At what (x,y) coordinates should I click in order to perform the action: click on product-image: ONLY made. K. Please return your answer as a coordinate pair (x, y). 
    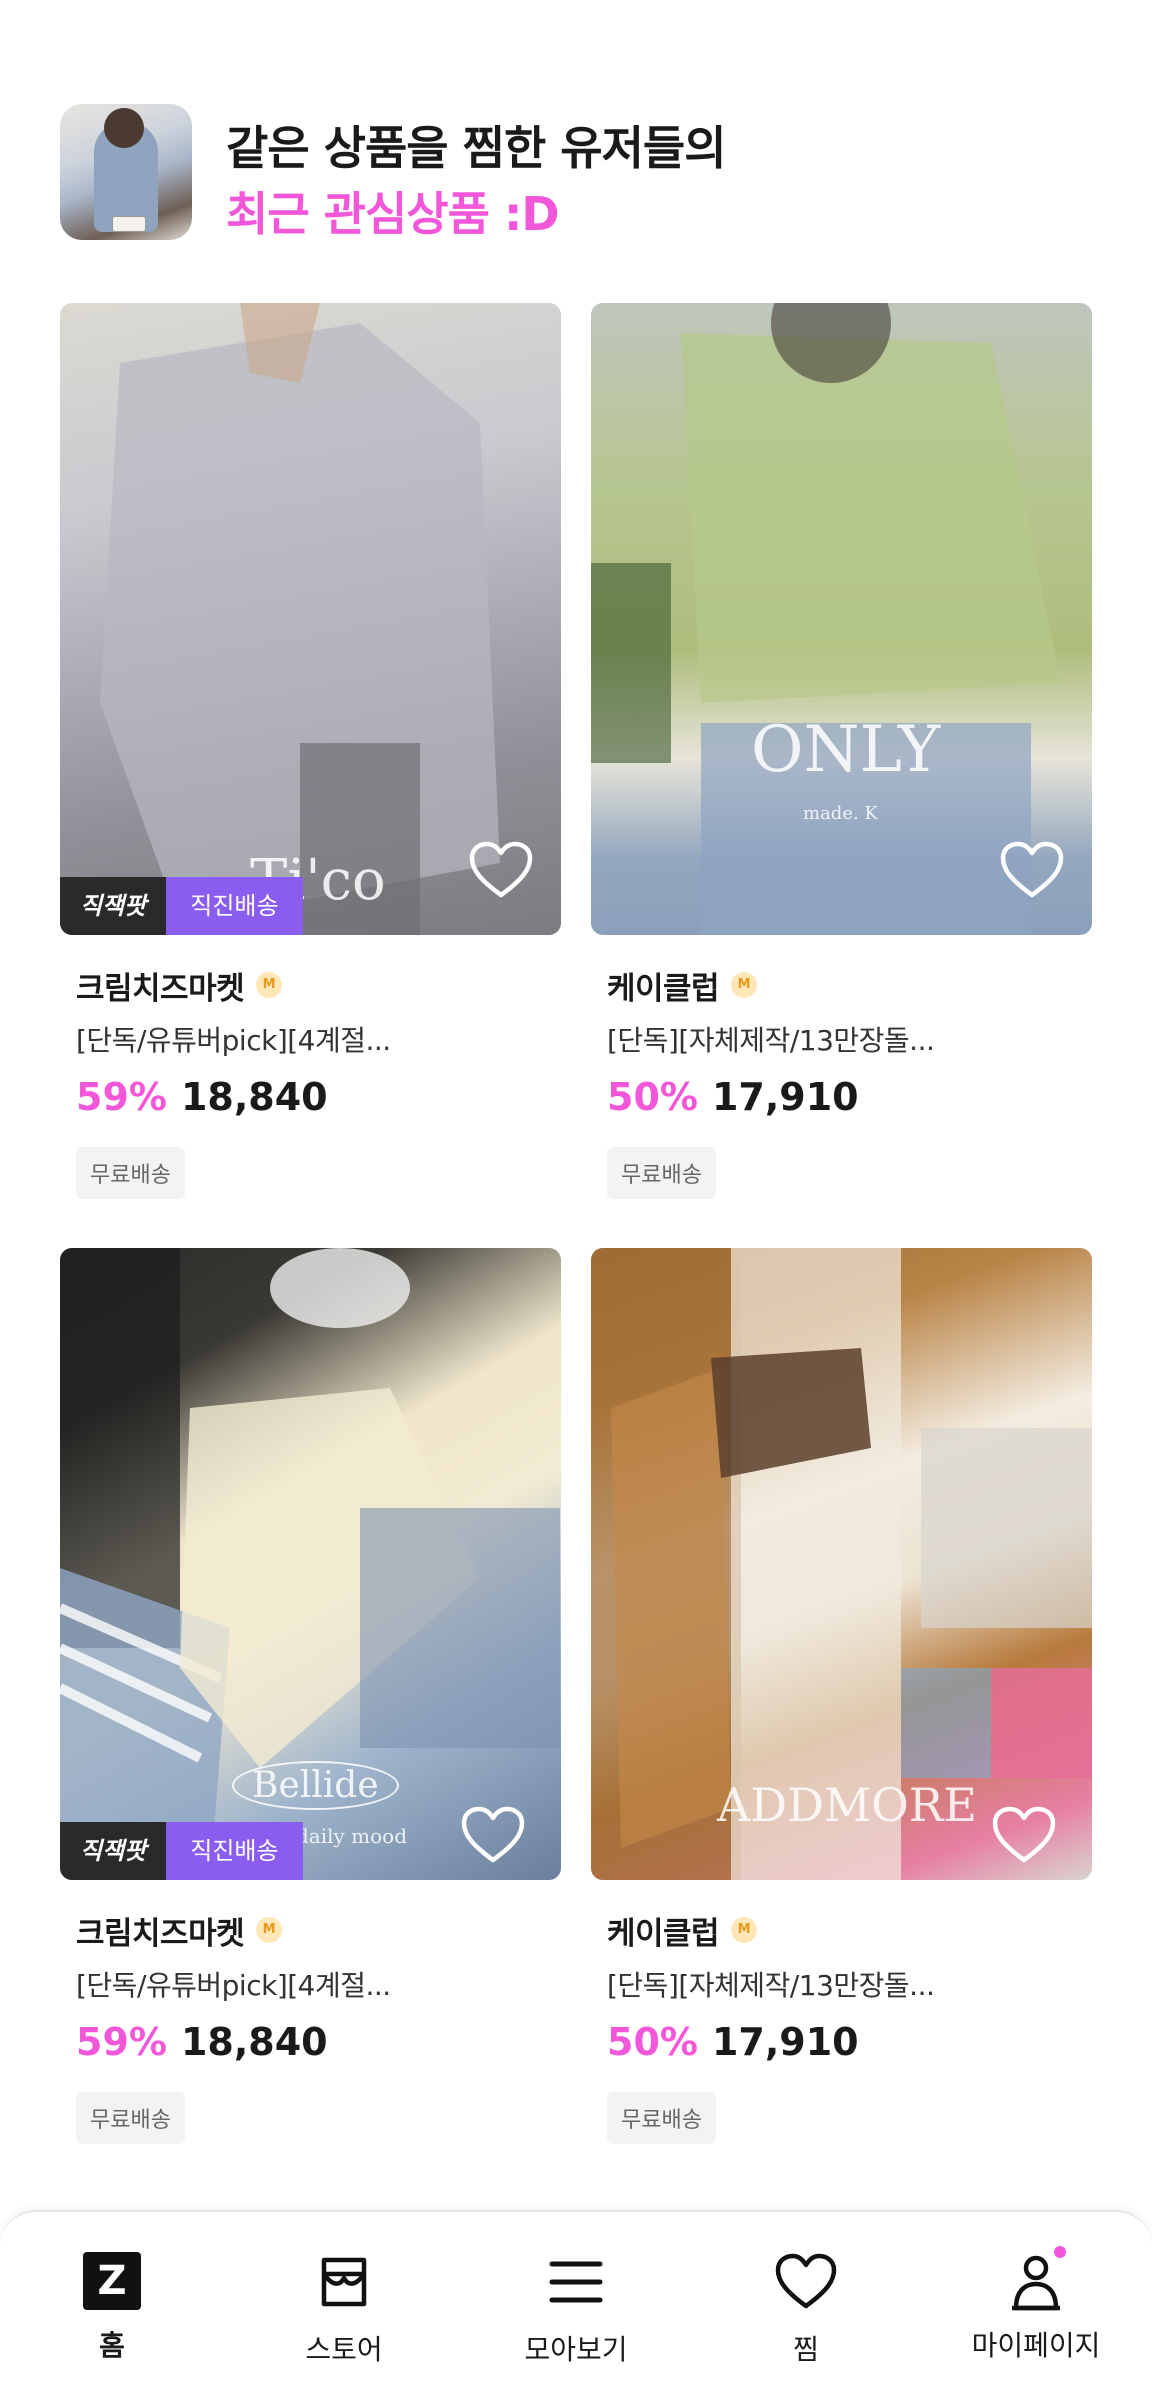
    Looking at the image, I should click on (841, 619).